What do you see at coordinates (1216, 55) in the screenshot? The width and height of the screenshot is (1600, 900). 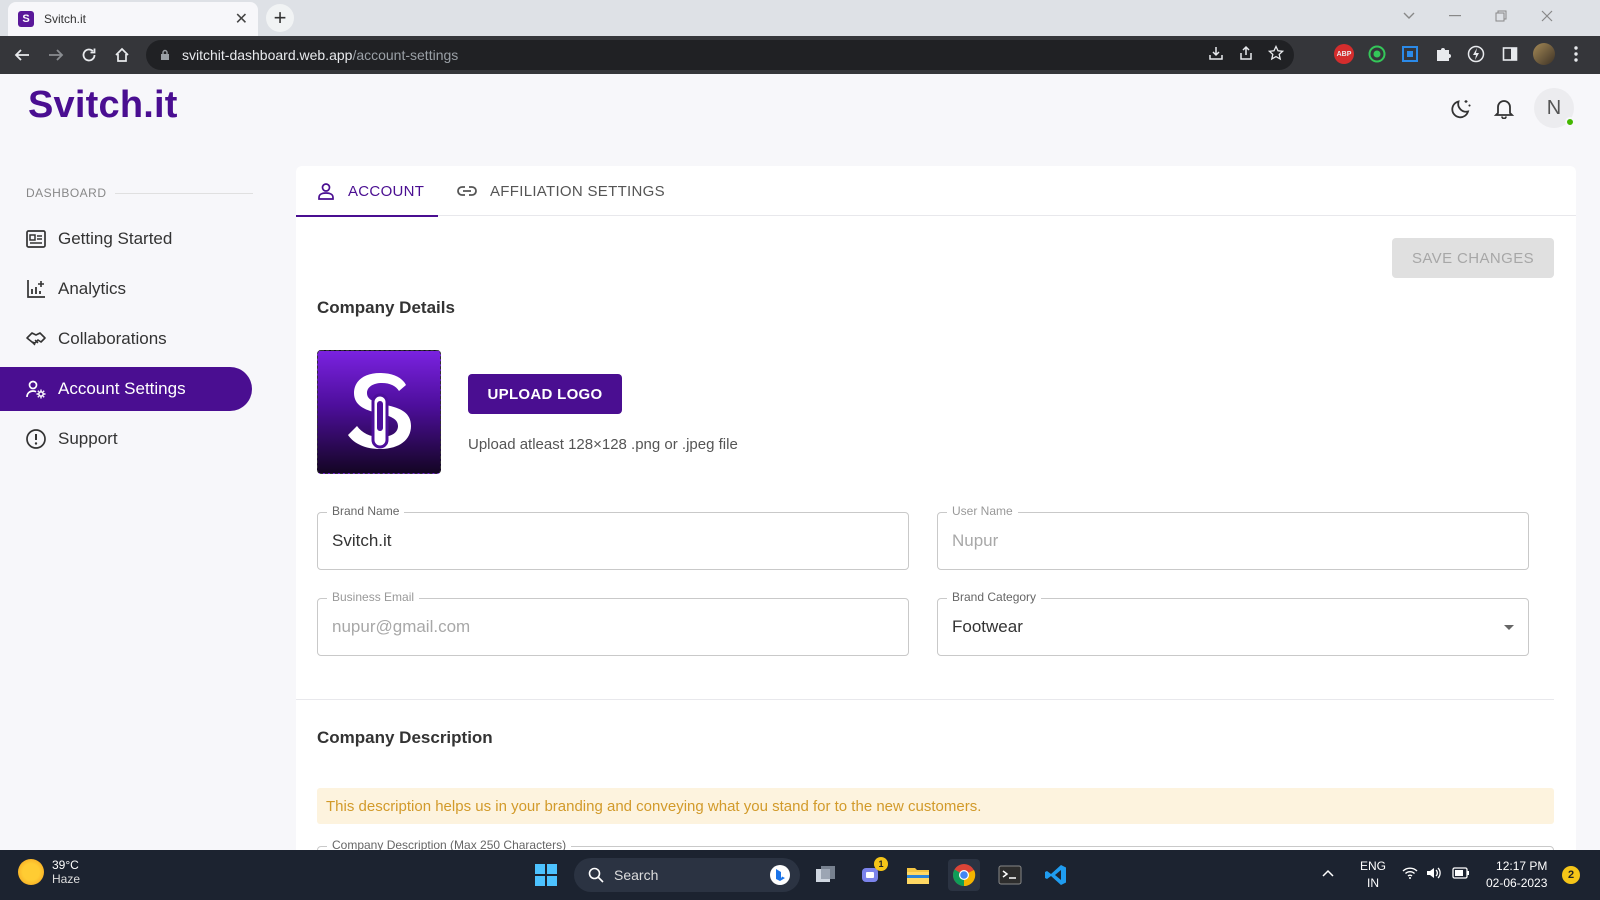 I see `install-icon` at bounding box center [1216, 55].